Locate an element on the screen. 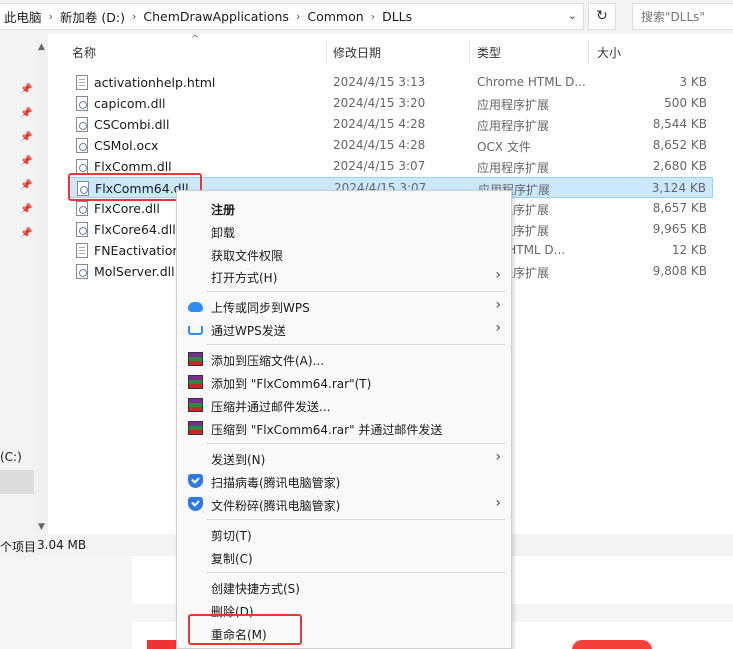 Image resolution: width=733 pixels, height=649 pixels. refresh-button: ↻ is located at coordinates (602, 16).